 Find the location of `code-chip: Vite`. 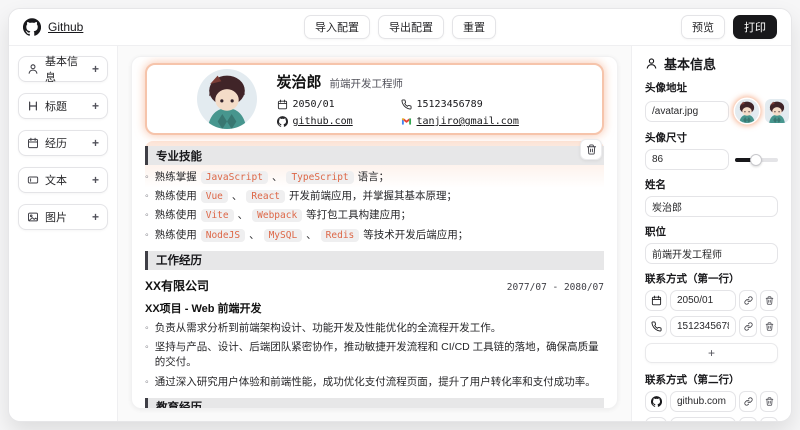

code-chip: Vite is located at coordinates (217, 216).